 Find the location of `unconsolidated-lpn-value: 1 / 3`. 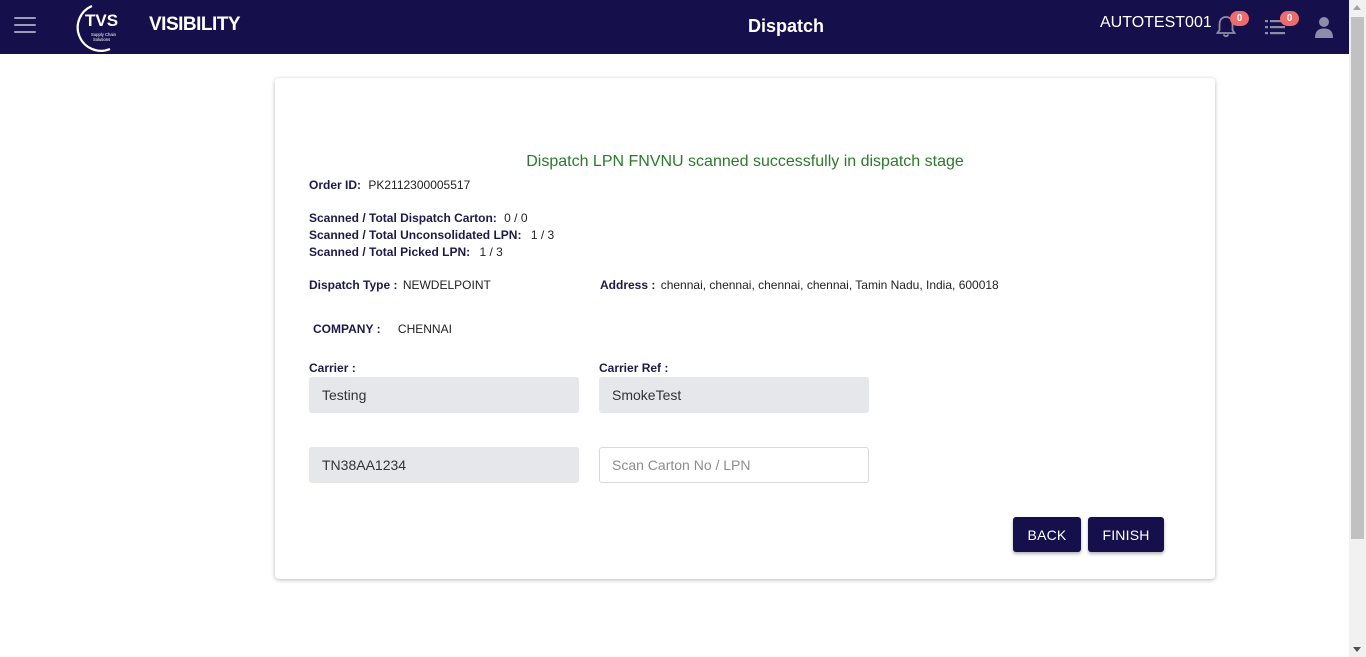

unconsolidated-lpn-value: 1 / 3 is located at coordinates (542, 235).